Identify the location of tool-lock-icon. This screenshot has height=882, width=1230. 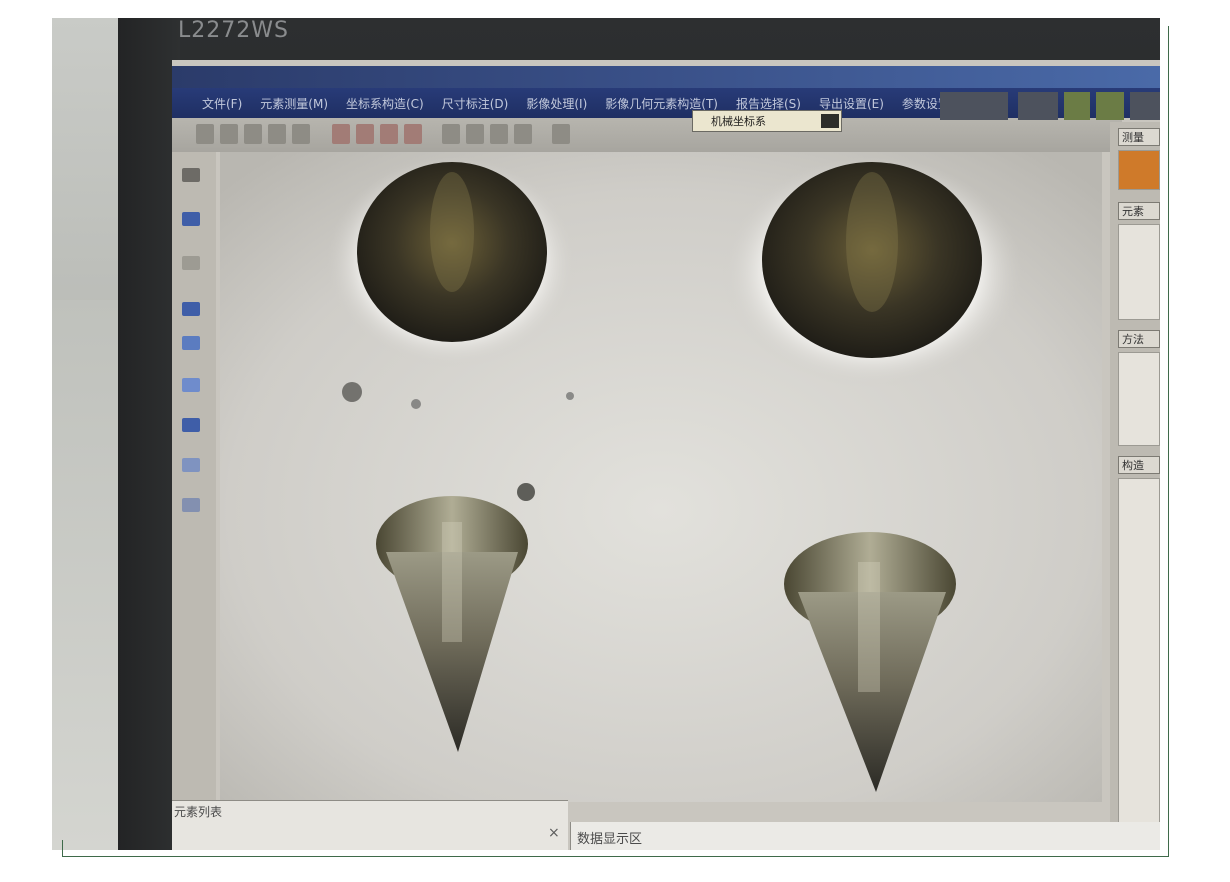
(191, 219).